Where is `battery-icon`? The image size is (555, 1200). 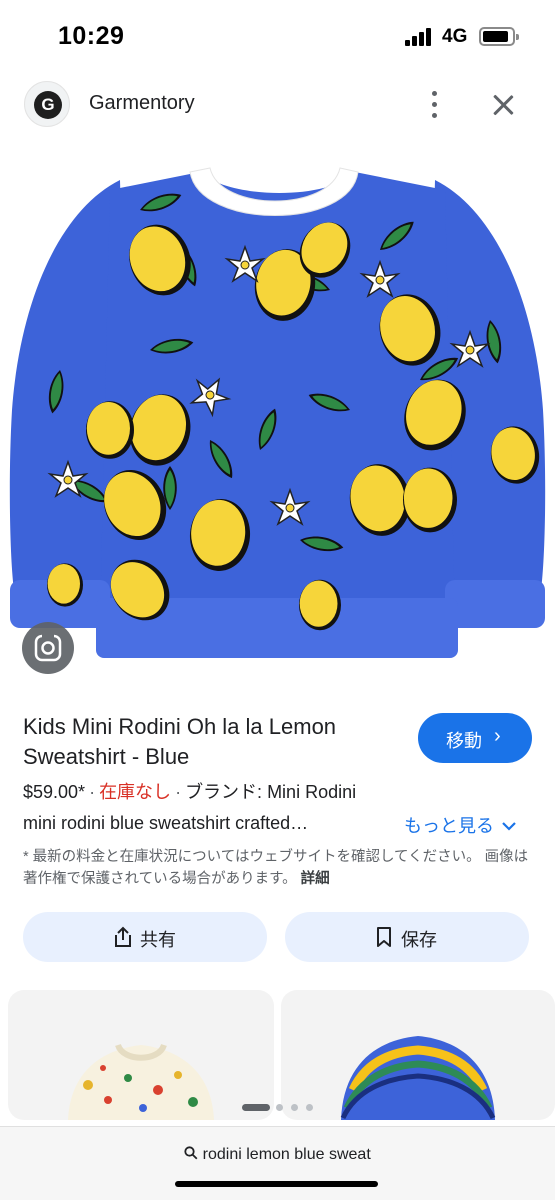 battery-icon is located at coordinates (499, 36).